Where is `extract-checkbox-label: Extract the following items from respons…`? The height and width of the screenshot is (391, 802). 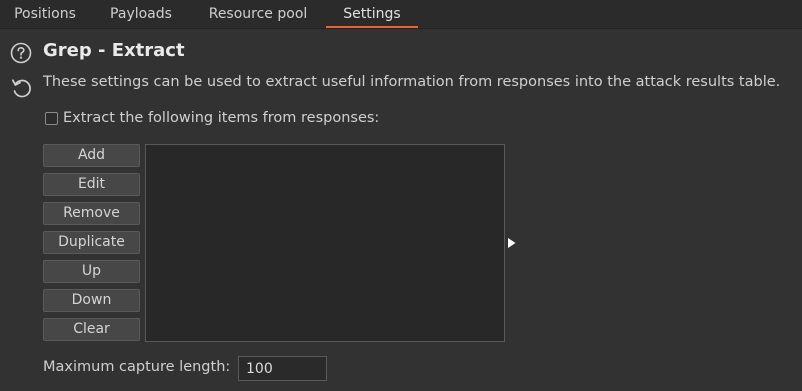 extract-checkbox-label: Extract the following items from respons… is located at coordinates (221, 118).